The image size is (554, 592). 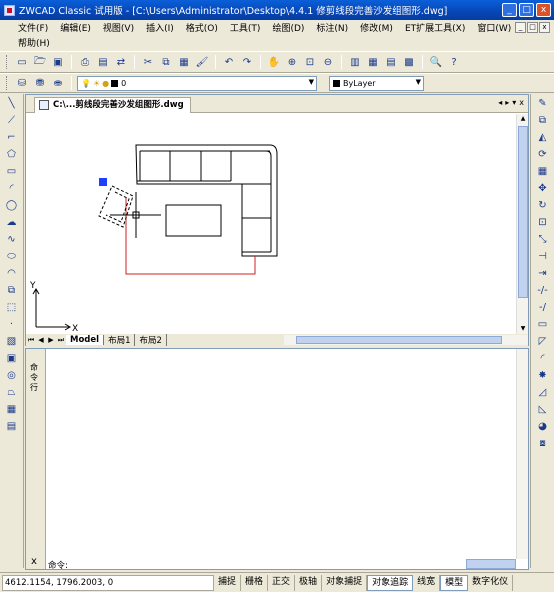 I want to click on command-horizontal-scrollbar, so click(x=491, y=564).